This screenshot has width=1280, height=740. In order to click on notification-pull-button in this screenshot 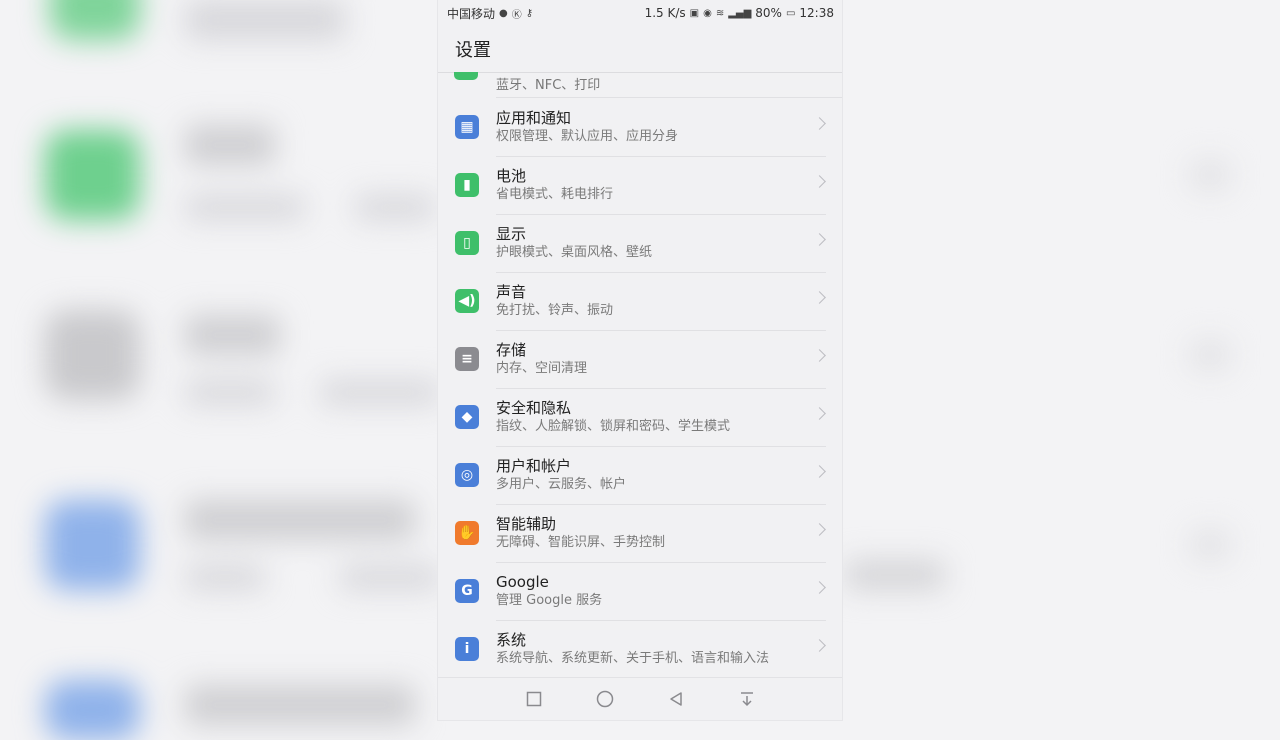, I will do `click(747, 699)`.